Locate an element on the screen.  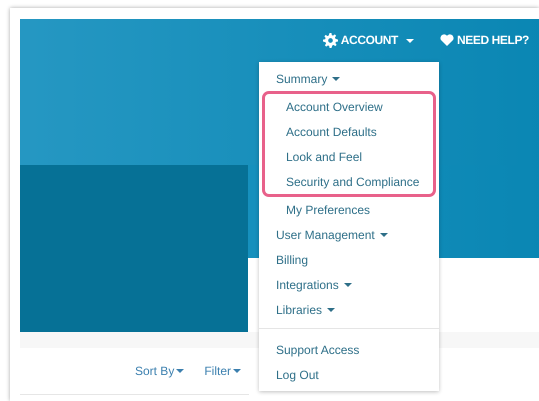
submenu-item: My Preferences is located at coordinates (349, 209).